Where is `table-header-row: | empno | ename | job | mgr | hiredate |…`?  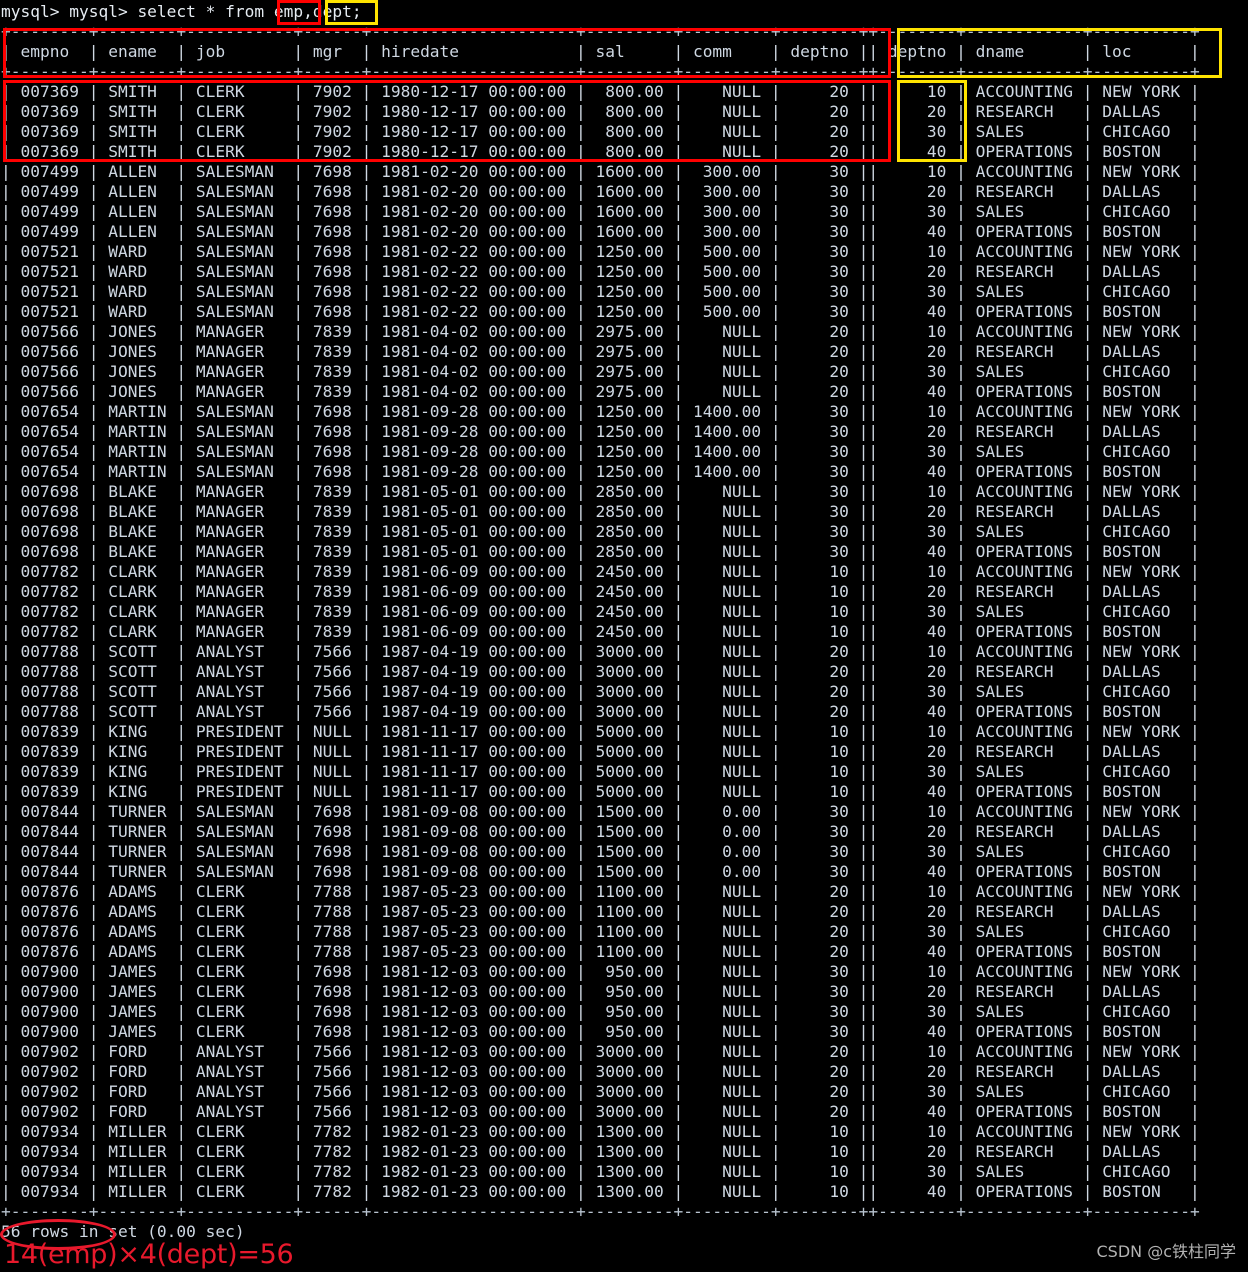 table-header-row: | empno | ename | job | mgr | hiredate |… is located at coordinates (600, 51).